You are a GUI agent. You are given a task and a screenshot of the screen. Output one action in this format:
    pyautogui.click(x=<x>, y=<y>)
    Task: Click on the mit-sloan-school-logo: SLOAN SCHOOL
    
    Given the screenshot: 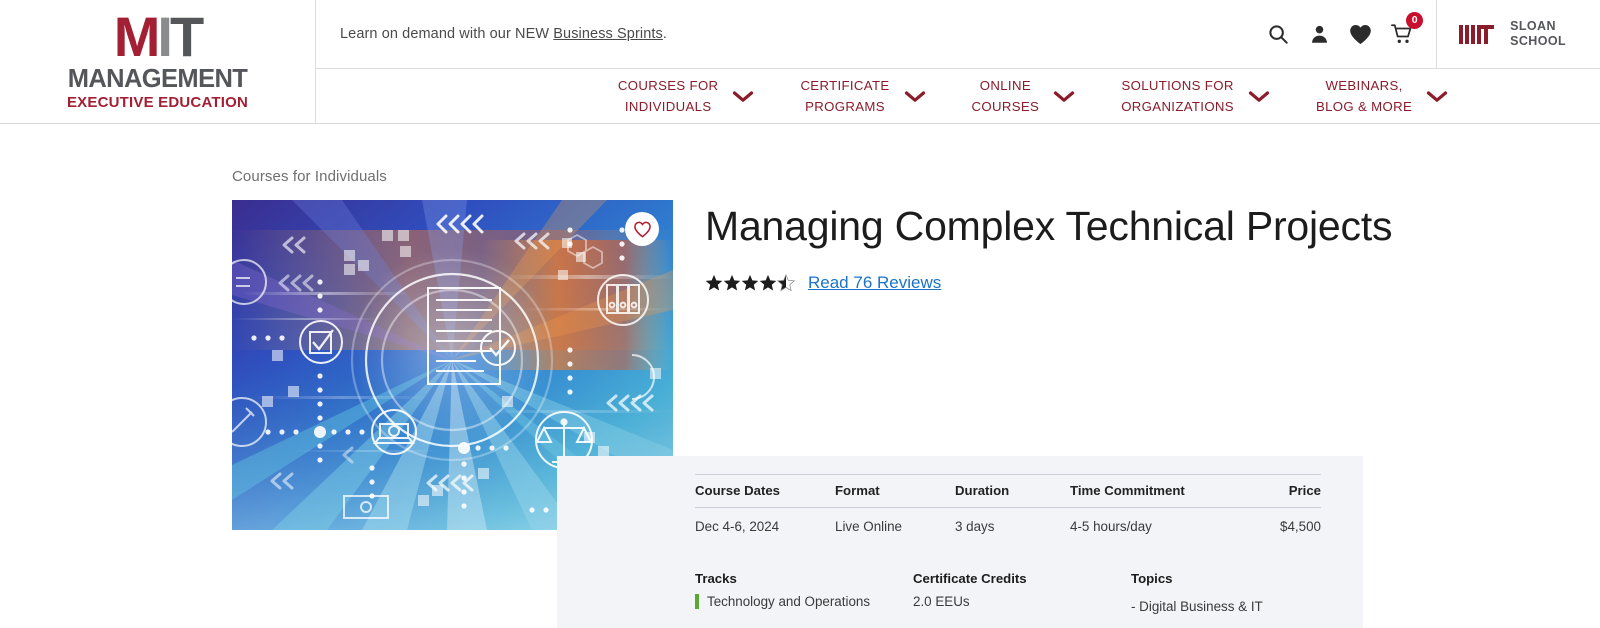 What is the action you would take?
    pyautogui.click(x=1518, y=34)
    